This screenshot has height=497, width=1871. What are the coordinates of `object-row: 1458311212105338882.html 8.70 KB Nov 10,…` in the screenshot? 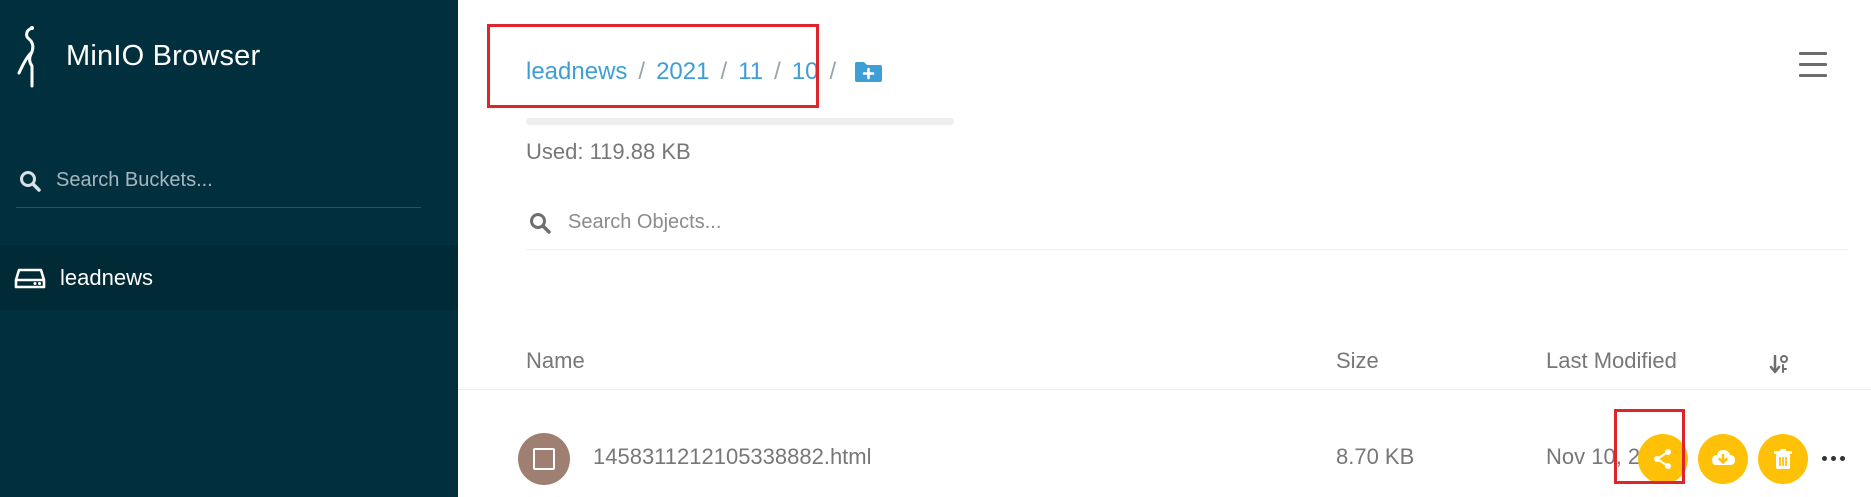 It's located at (1164, 459).